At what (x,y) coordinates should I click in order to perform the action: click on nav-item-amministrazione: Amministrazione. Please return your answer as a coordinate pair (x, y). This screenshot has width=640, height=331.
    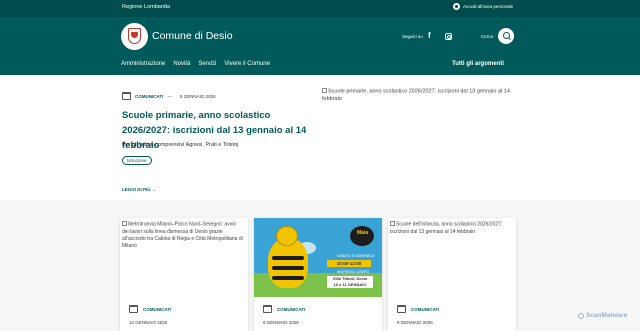
    Looking at the image, I should click on (143, 64).